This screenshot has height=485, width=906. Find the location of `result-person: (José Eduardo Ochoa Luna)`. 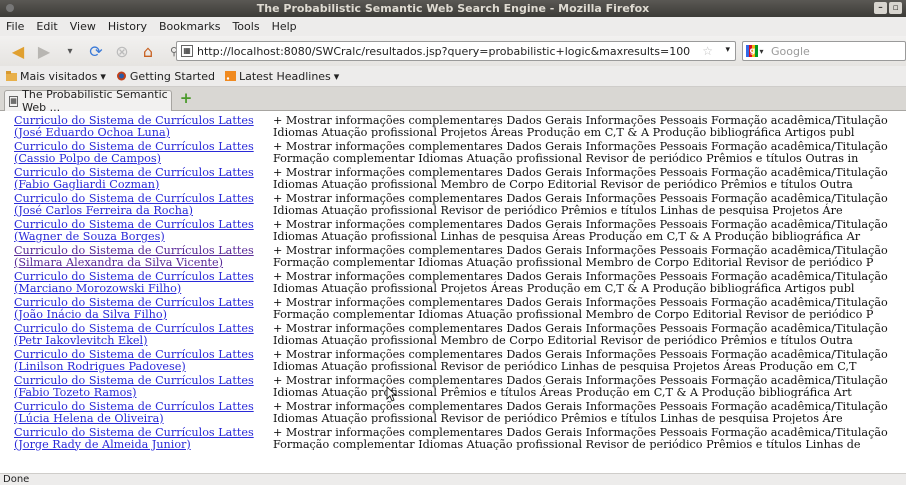

result-person: (José Eduardo Ochoa Luna) is located at coordinates (139, 132).